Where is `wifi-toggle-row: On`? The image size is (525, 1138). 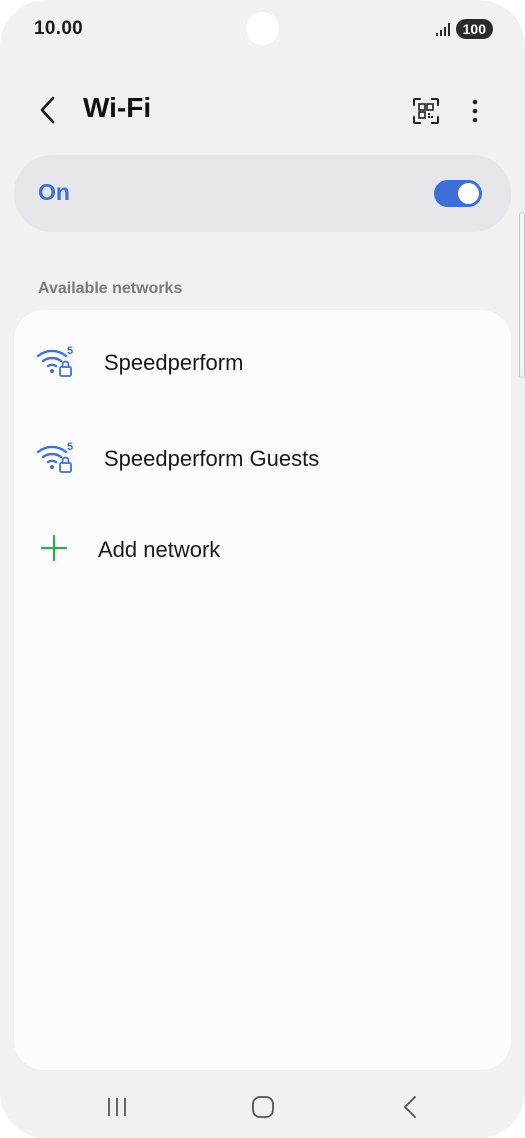
wifi-toggle-row: On is located at coordinates (262, 193).